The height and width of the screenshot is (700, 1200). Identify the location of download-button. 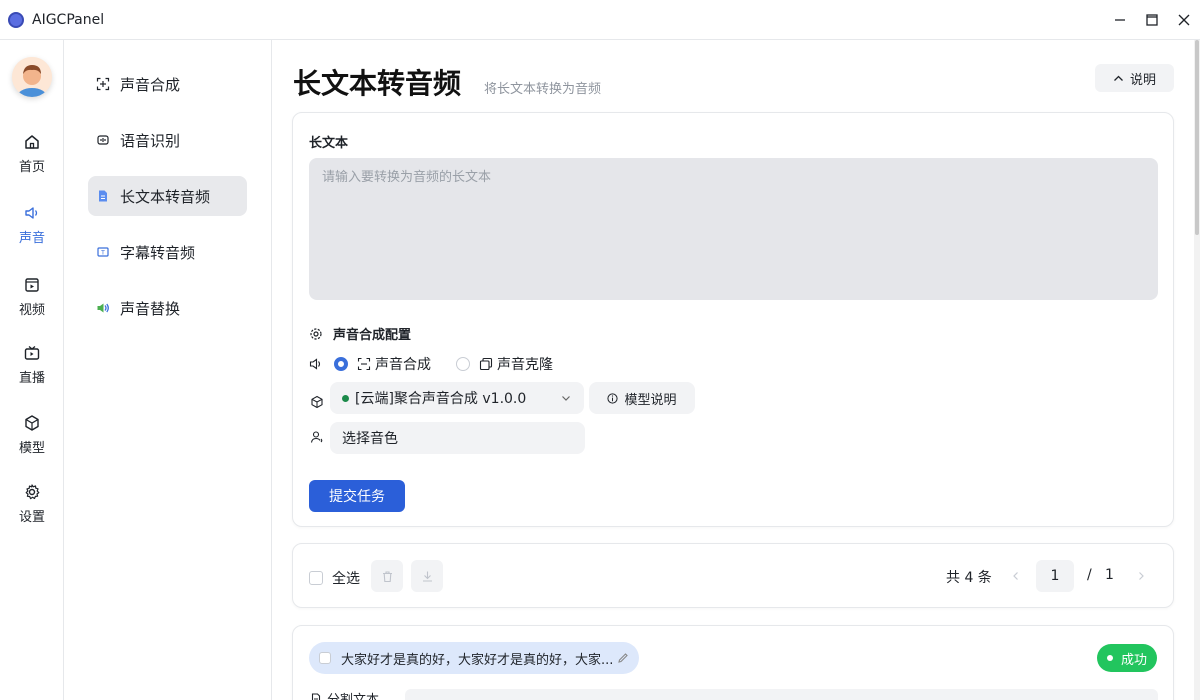
(427, 576).